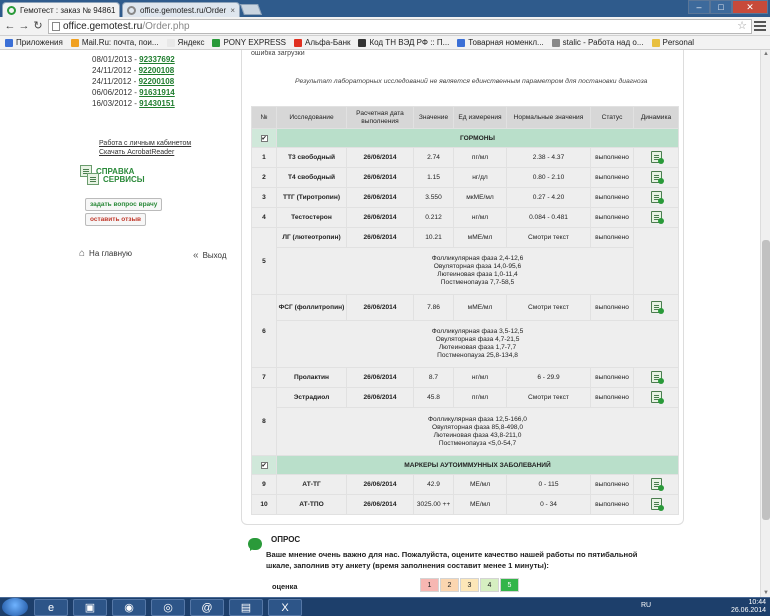 This screenshot has width=770, height=616. Describe the element at coordinates (548, 237) in the screenshot. I see `cell-norm: Смотри текст` at that location.